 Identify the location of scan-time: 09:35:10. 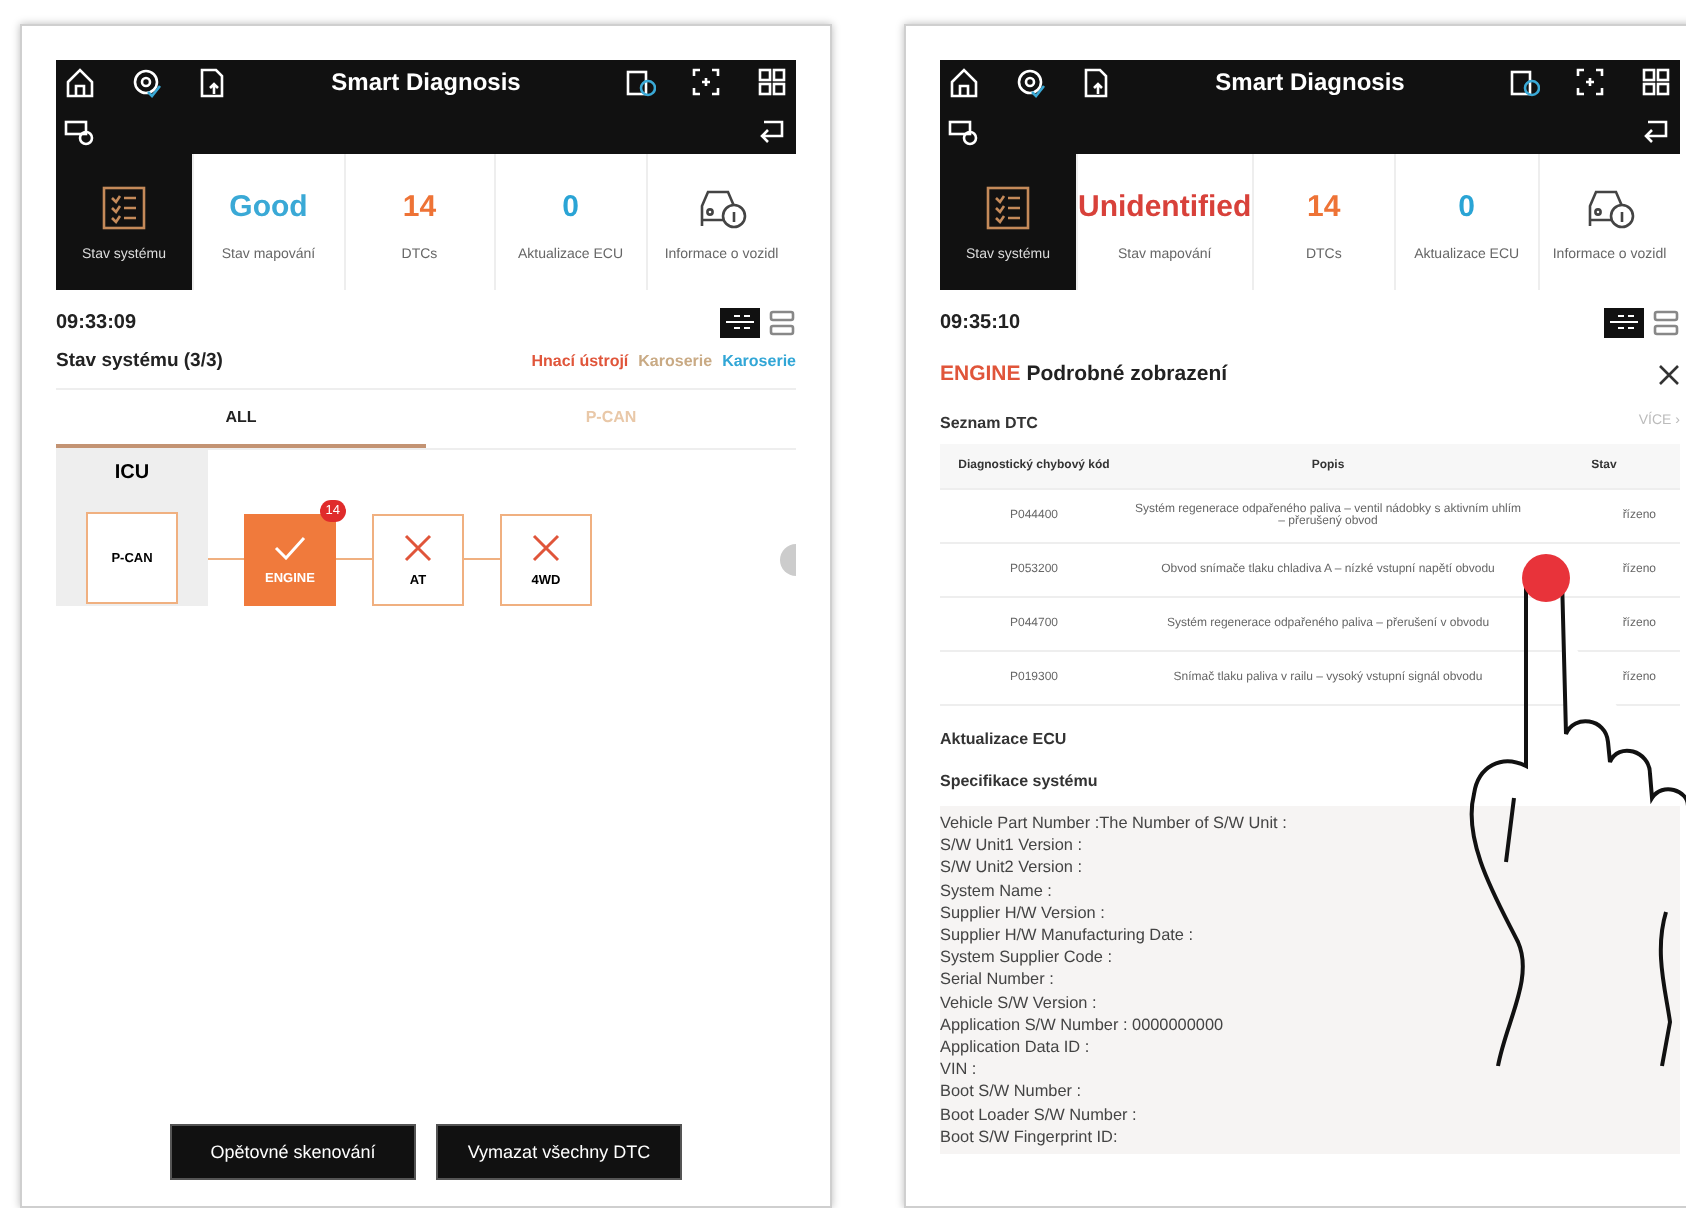
(980, 323).